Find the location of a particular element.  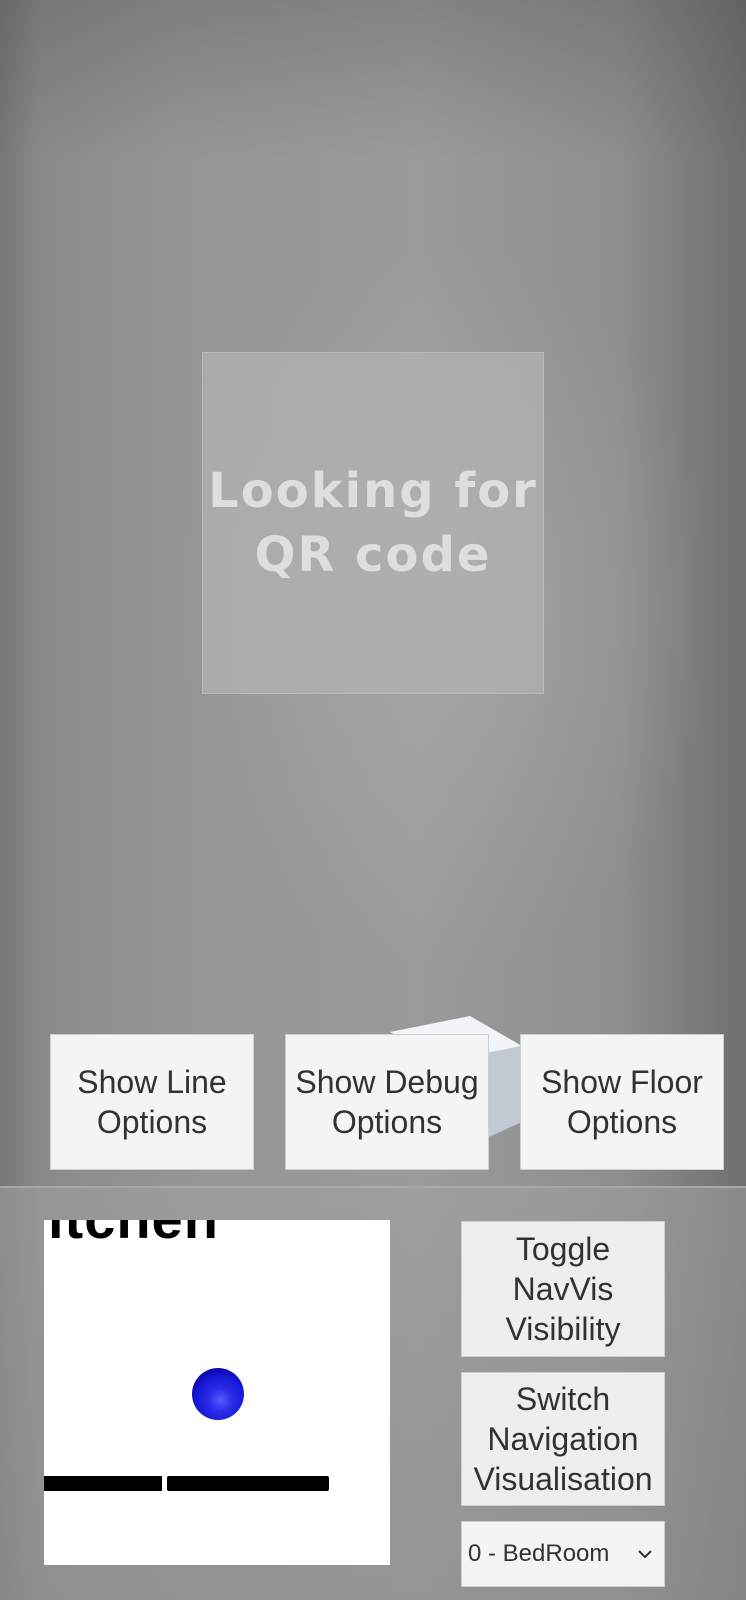

minimap-wall-left is located at coordinates (103, 1483).